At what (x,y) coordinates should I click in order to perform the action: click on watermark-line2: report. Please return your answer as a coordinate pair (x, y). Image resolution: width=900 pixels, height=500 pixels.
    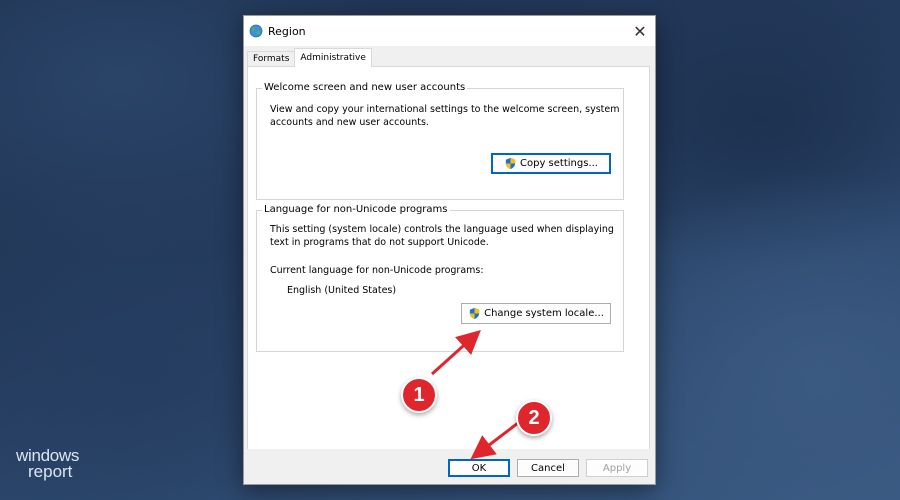
    Looking at the image, I should click on (50, 471).